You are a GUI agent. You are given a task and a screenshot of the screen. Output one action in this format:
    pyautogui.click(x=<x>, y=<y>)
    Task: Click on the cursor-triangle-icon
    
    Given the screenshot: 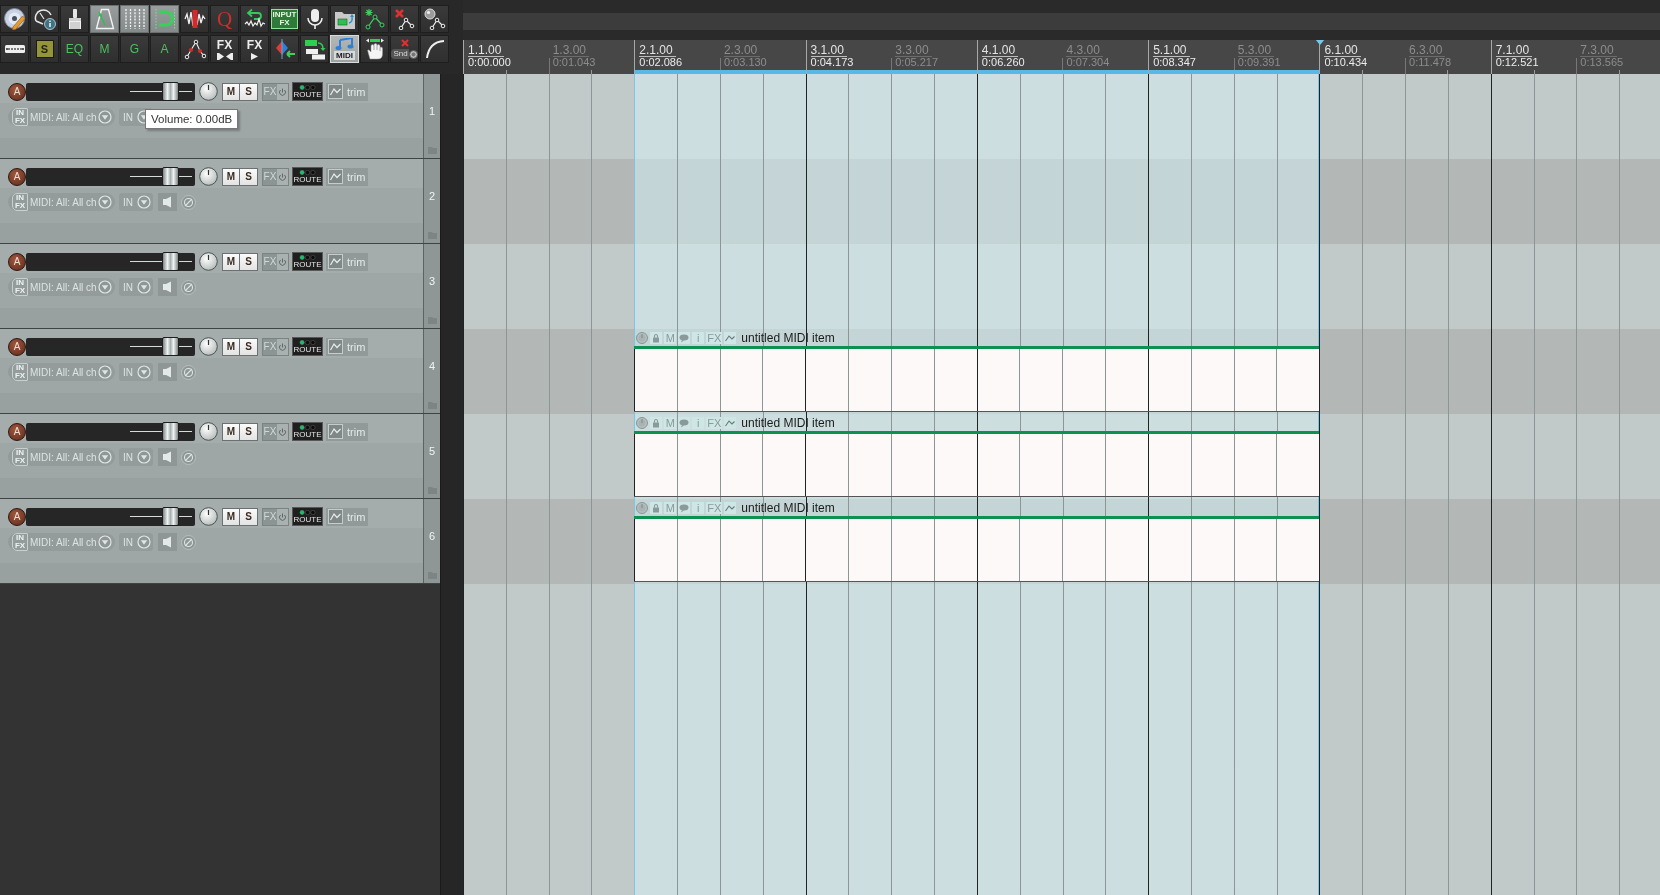 What is the action you would take?
    pyautogui.click(x=1320, y=42)
    